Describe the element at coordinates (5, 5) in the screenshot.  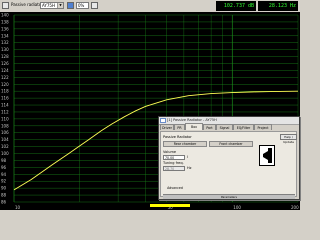
I see `window-icon` at that location.